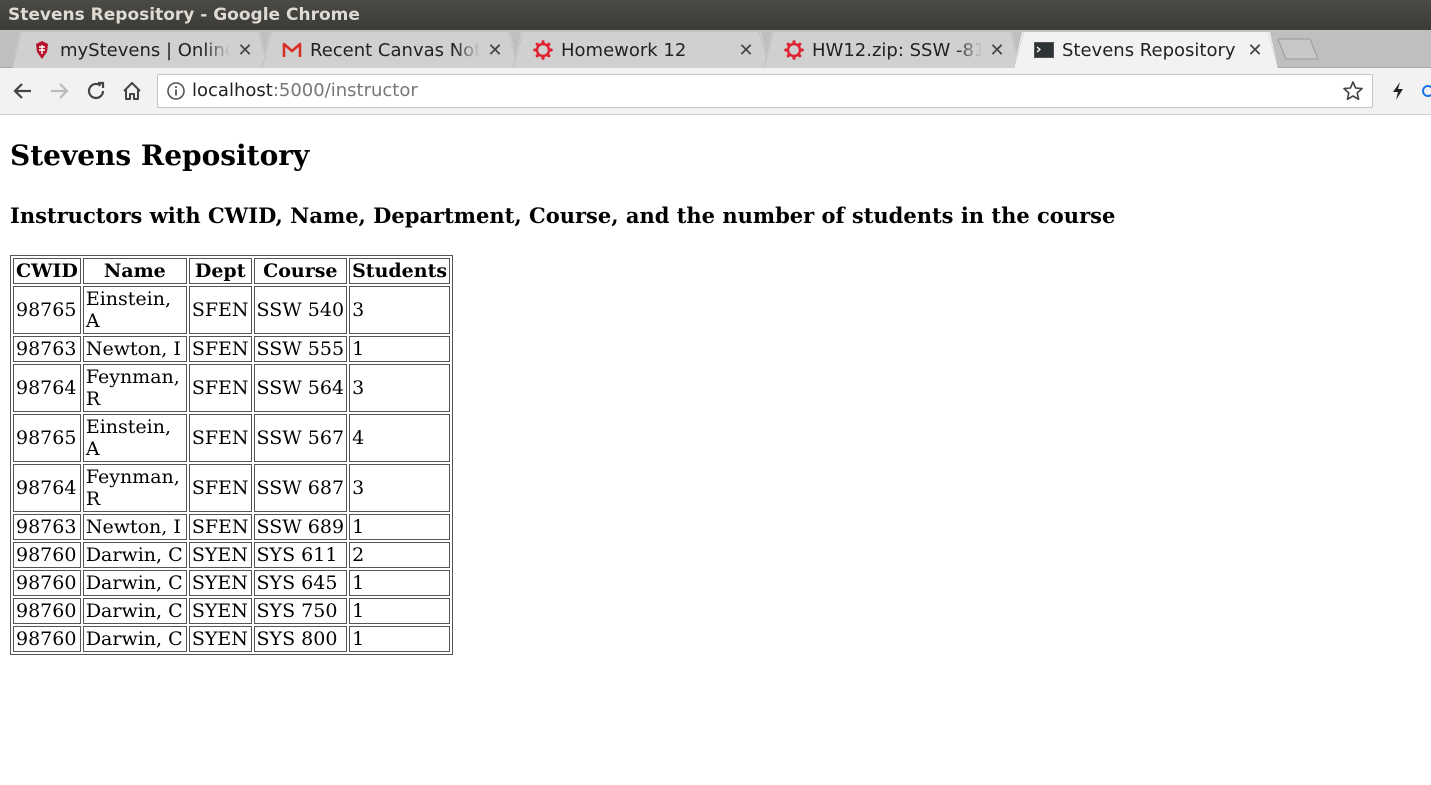  I want to click on cwid-cell: 98764, so click(47, 388).